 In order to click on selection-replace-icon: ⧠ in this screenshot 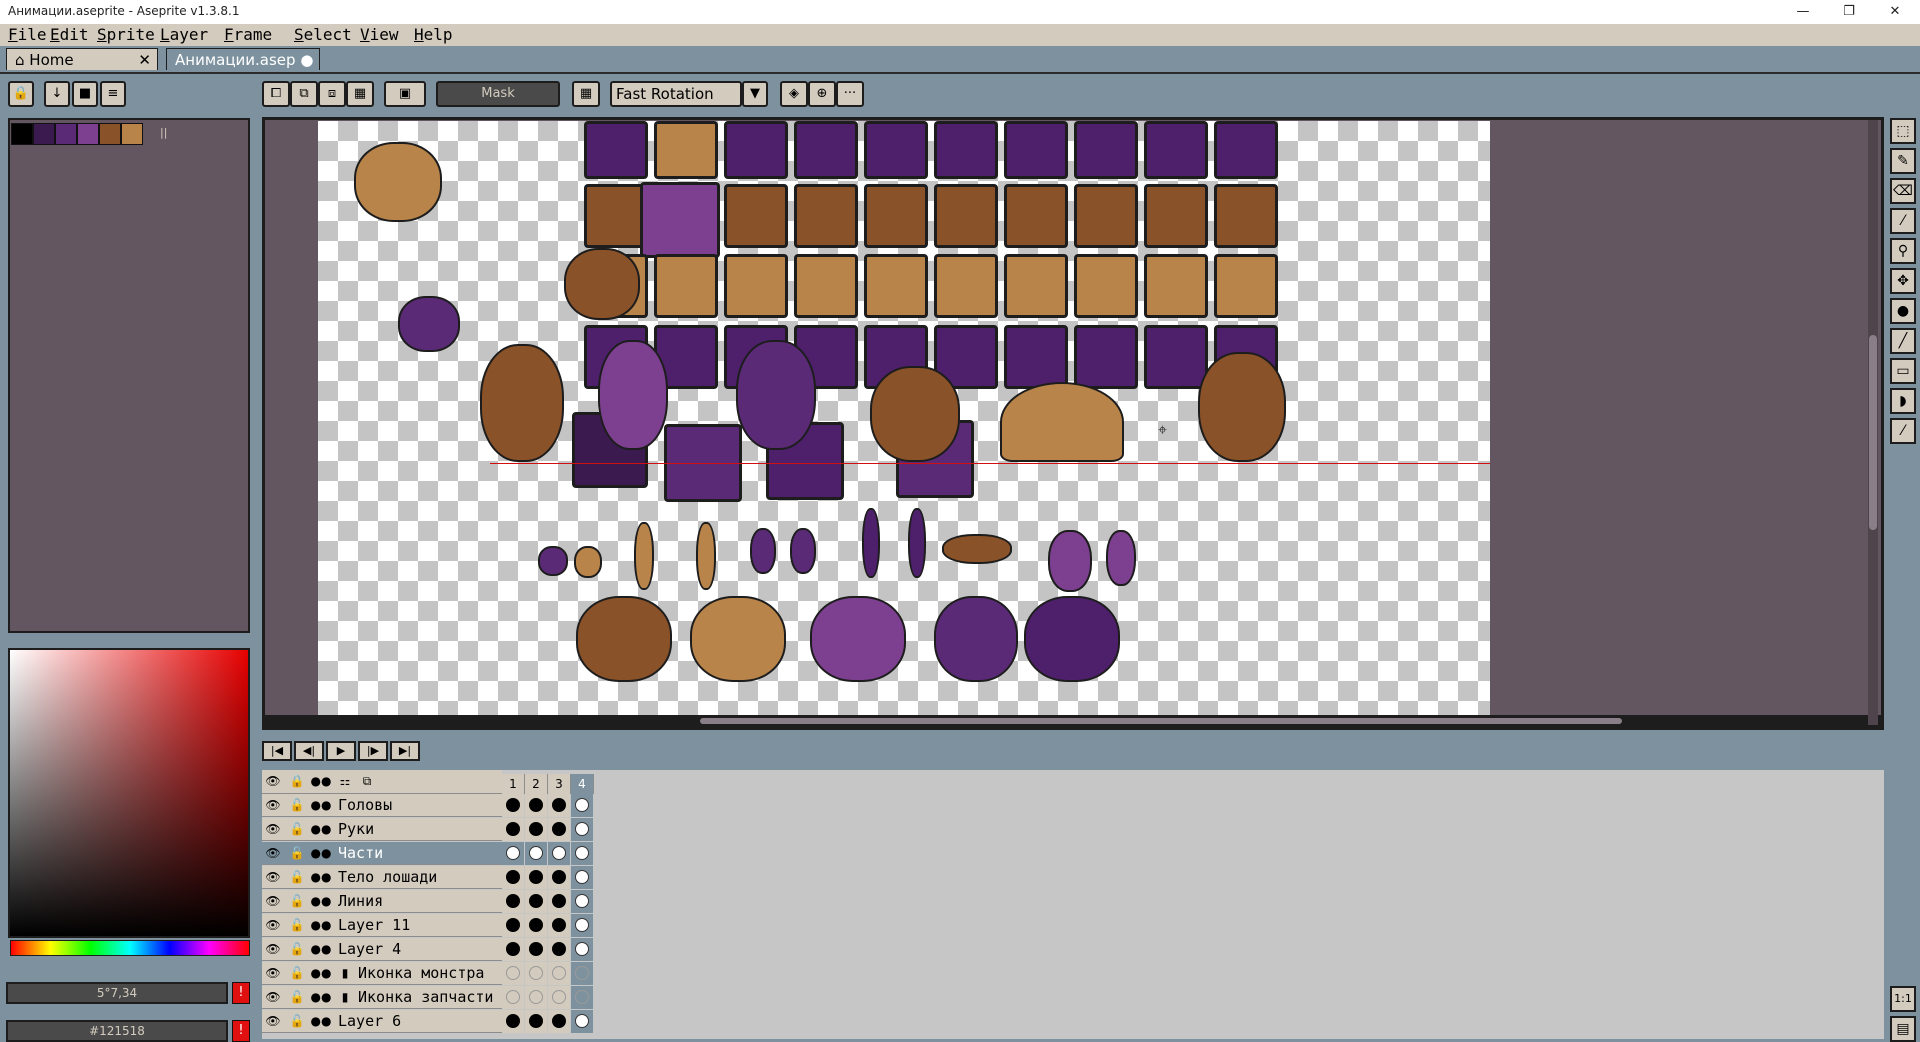, I will do `click(276, 94)`.